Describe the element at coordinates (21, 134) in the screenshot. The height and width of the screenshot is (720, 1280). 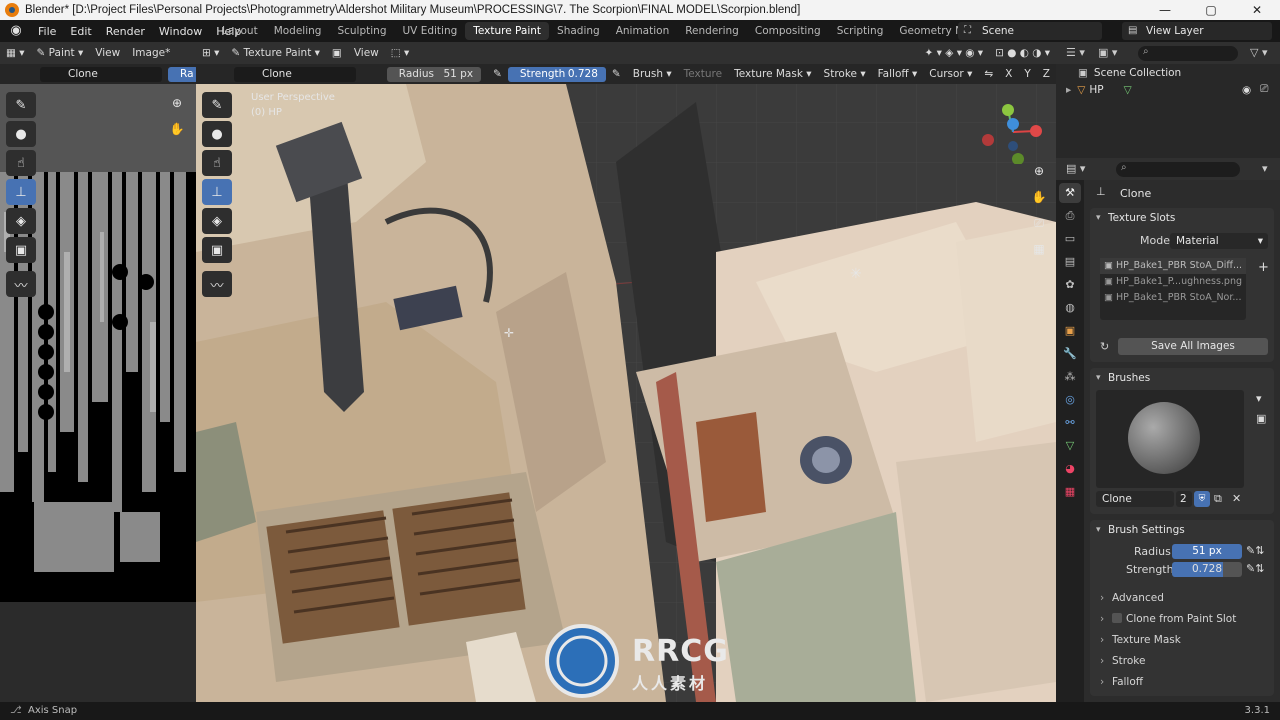
I see `soften-tool-icon: ●` at that location.